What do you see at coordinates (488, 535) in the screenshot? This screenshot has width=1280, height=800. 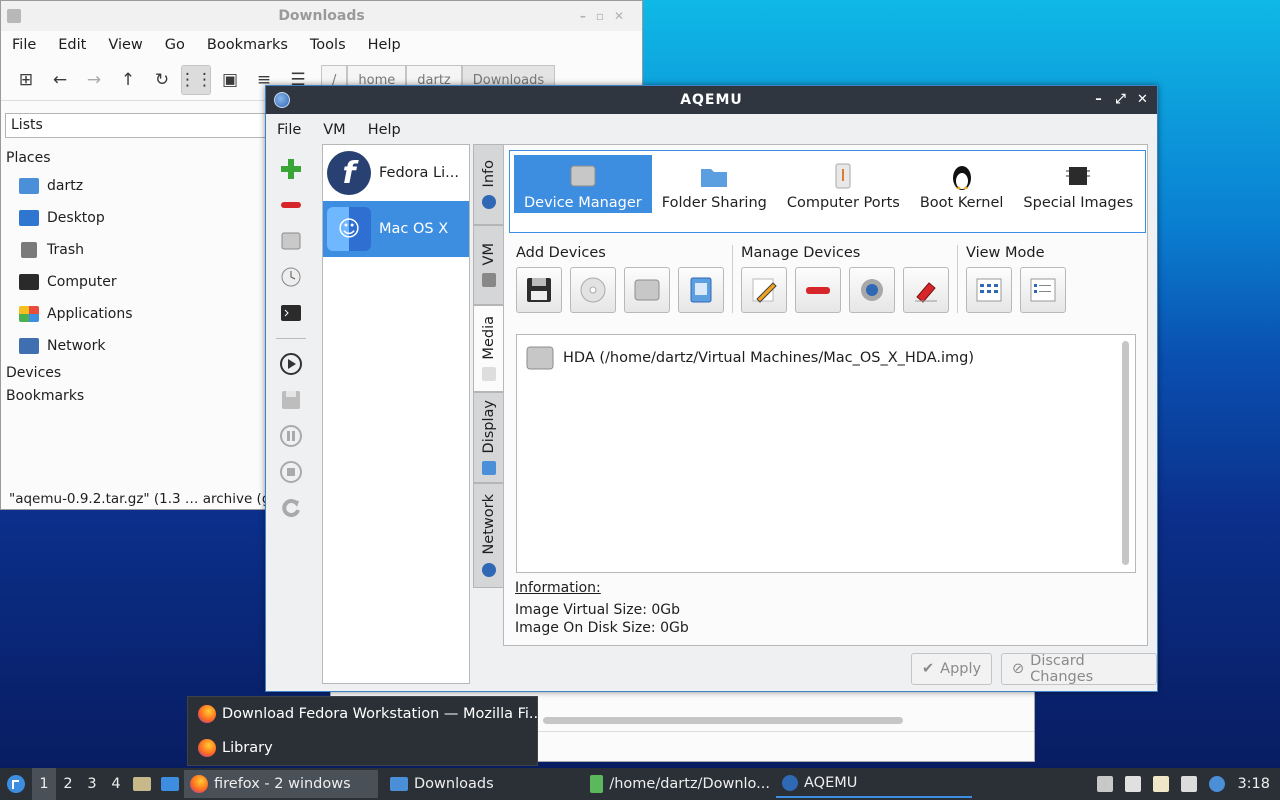 I see `tab-network: Network` at bounding box center [488, 535].